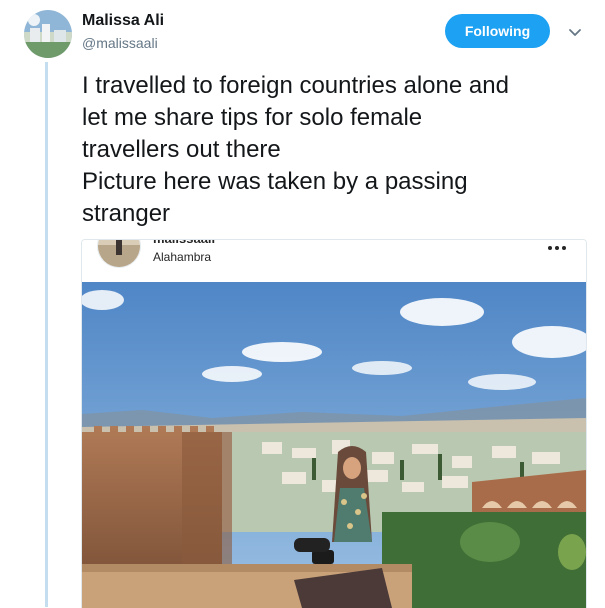  I want to click on embed-location: Alahambra, so click(182, 257).